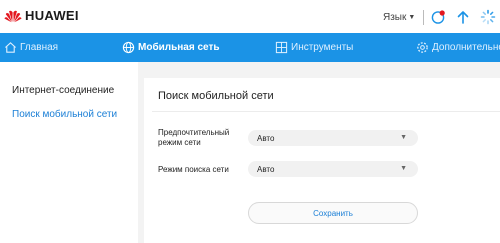 The width and height of the screenshot is (500, 243). What do you see at coordinates (322, 47) in the screenshot?
I see `nav-tools-label: Инструменты` at bounding box center [322, 47].